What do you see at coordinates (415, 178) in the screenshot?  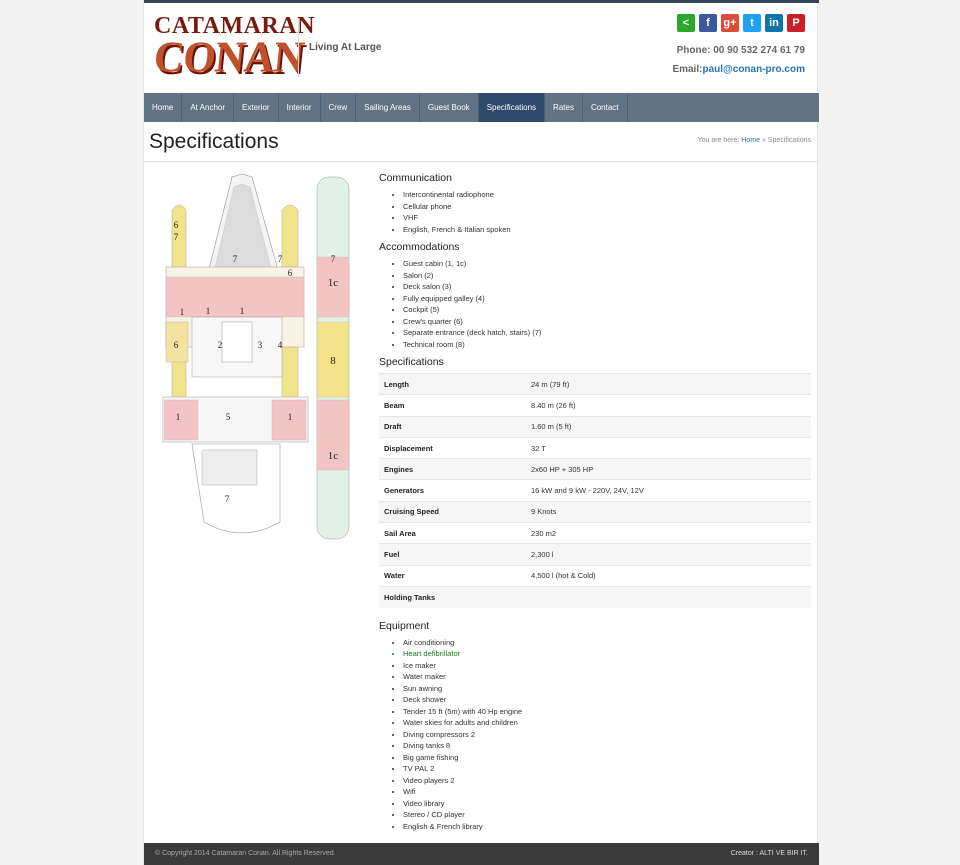 I see `communication-heading: Communication` at bounding box center [415, 178].